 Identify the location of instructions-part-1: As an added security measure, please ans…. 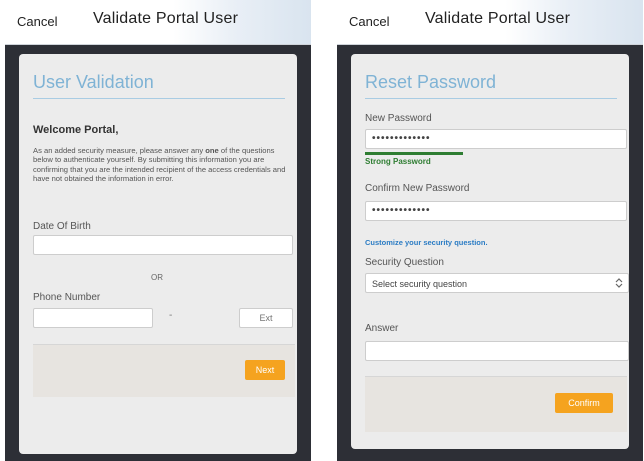
(119, 150).